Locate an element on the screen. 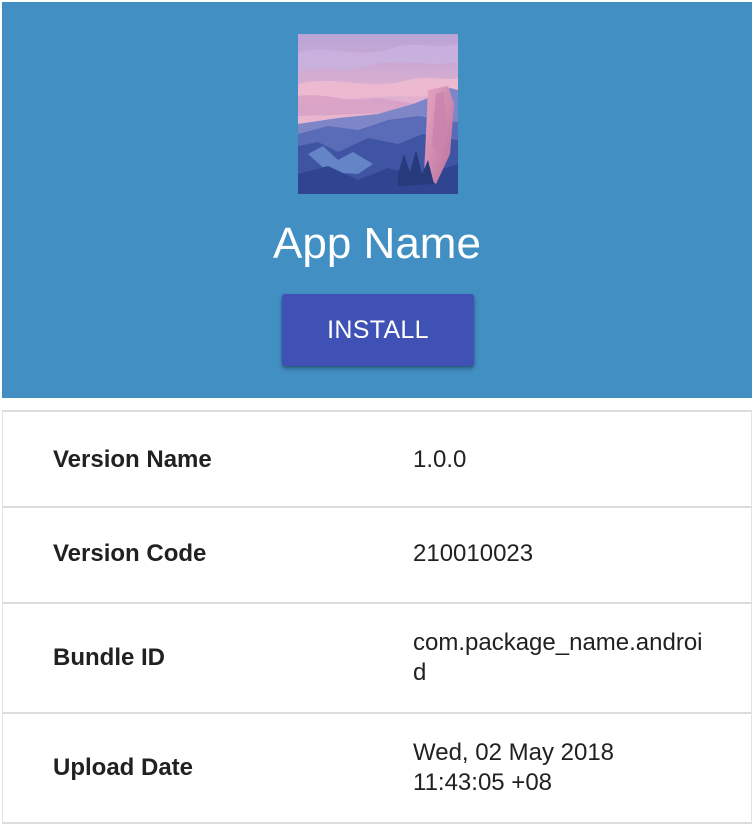 This screenshot has width=754, height=824. app-name: App Name is located at coordinates (377, 243).